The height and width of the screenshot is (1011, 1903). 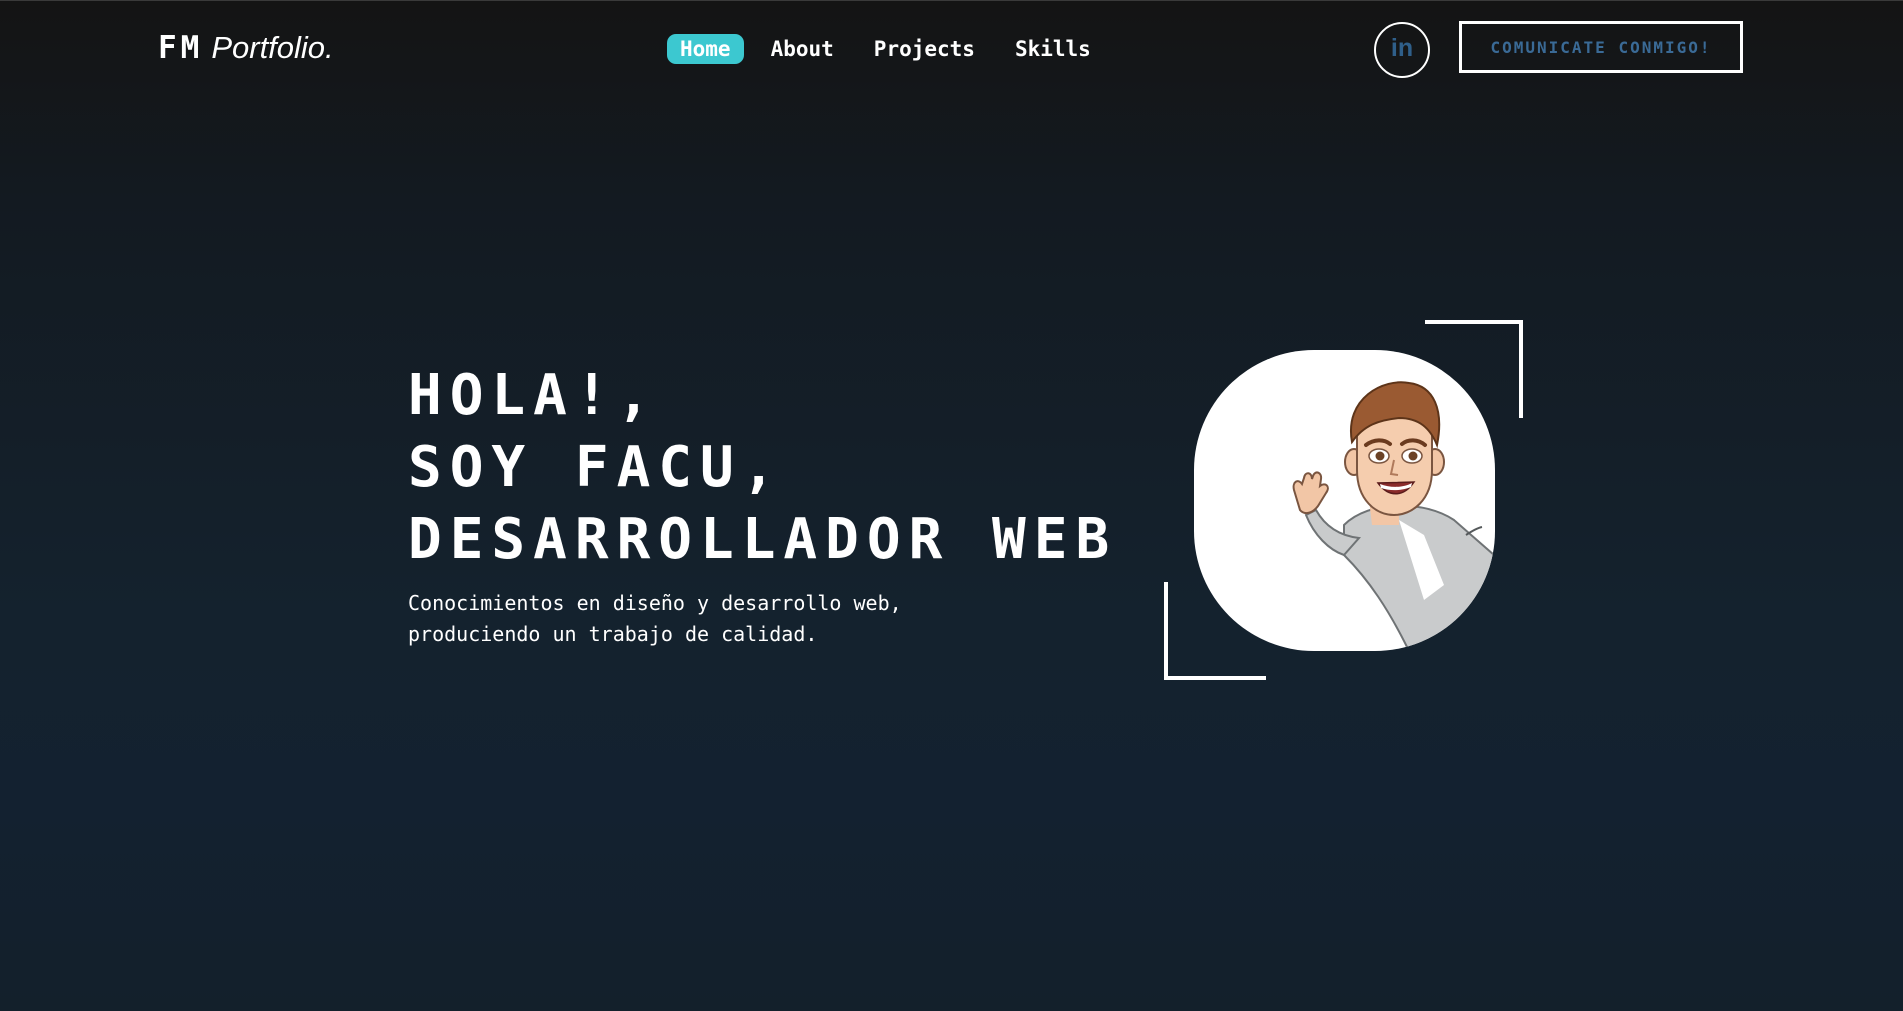 What do you see at coordinates (951, 0) in the screenshot?
I see `top-border` at bounding box center [951, 0].